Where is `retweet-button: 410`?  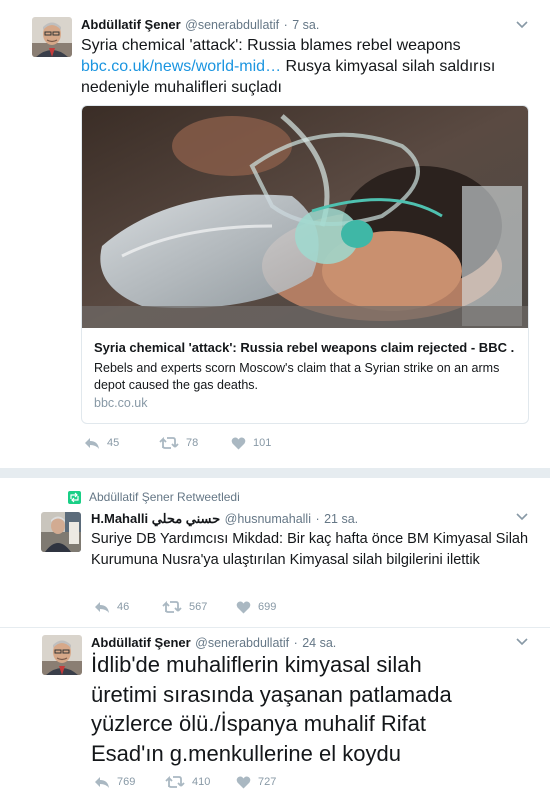 retweet-button: 410 is located at coordinates (200, 782).